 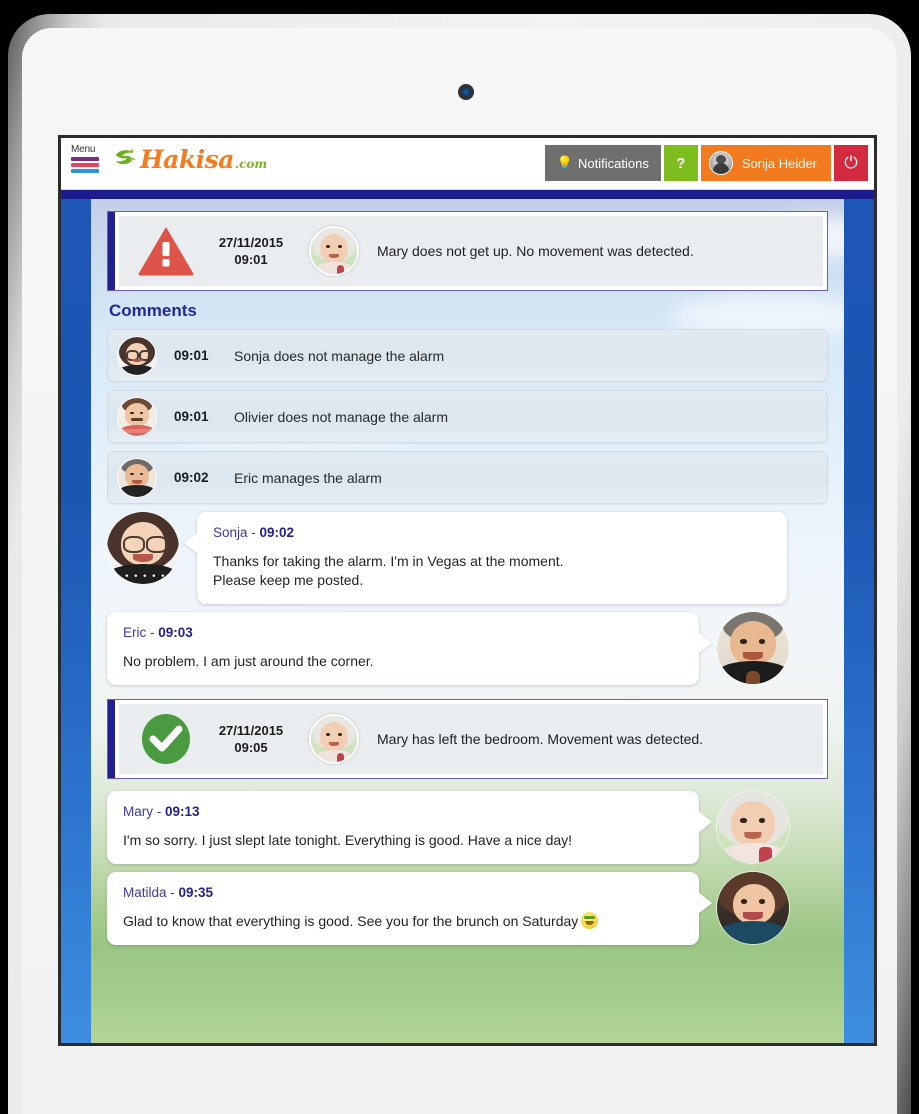 I want to click on success-date: 27/11/2015, so click(x=251, y=730).